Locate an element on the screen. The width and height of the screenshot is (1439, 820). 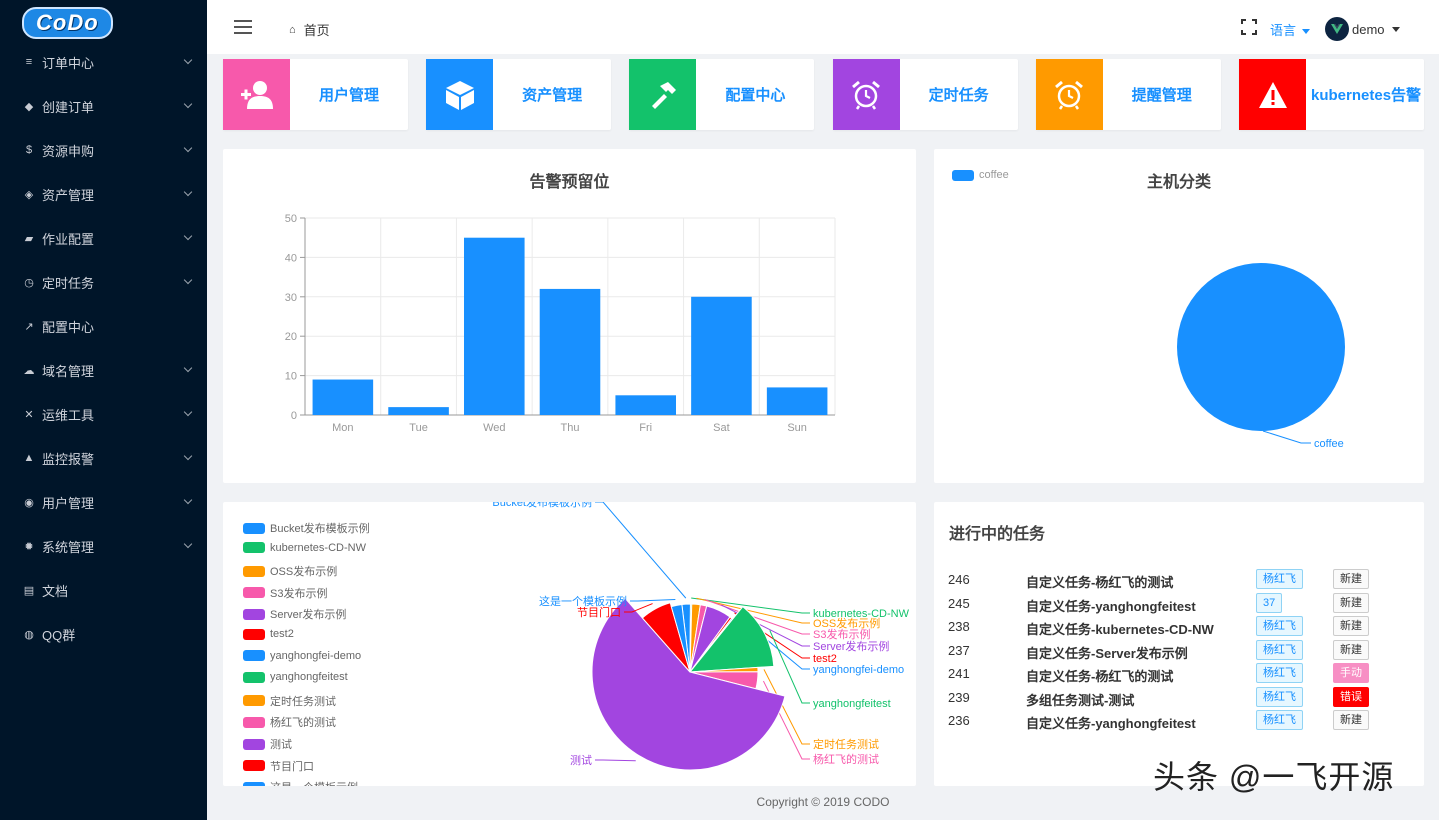
bar-sun is located at coordinates (797, 401).